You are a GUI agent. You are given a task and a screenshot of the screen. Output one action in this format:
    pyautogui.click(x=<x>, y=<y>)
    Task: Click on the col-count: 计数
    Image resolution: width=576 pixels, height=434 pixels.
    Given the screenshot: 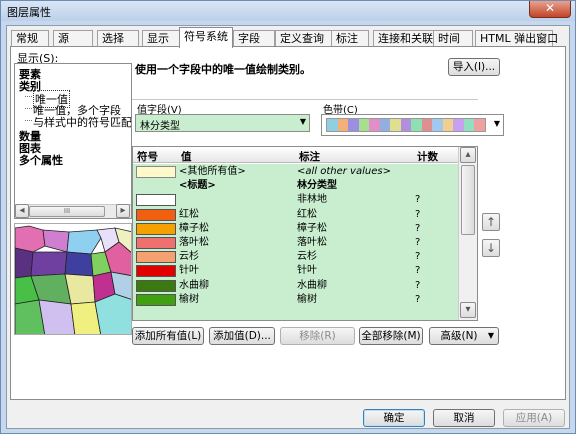 What is the action you would take?
    pyautogui.click(x=427, y=157)
    